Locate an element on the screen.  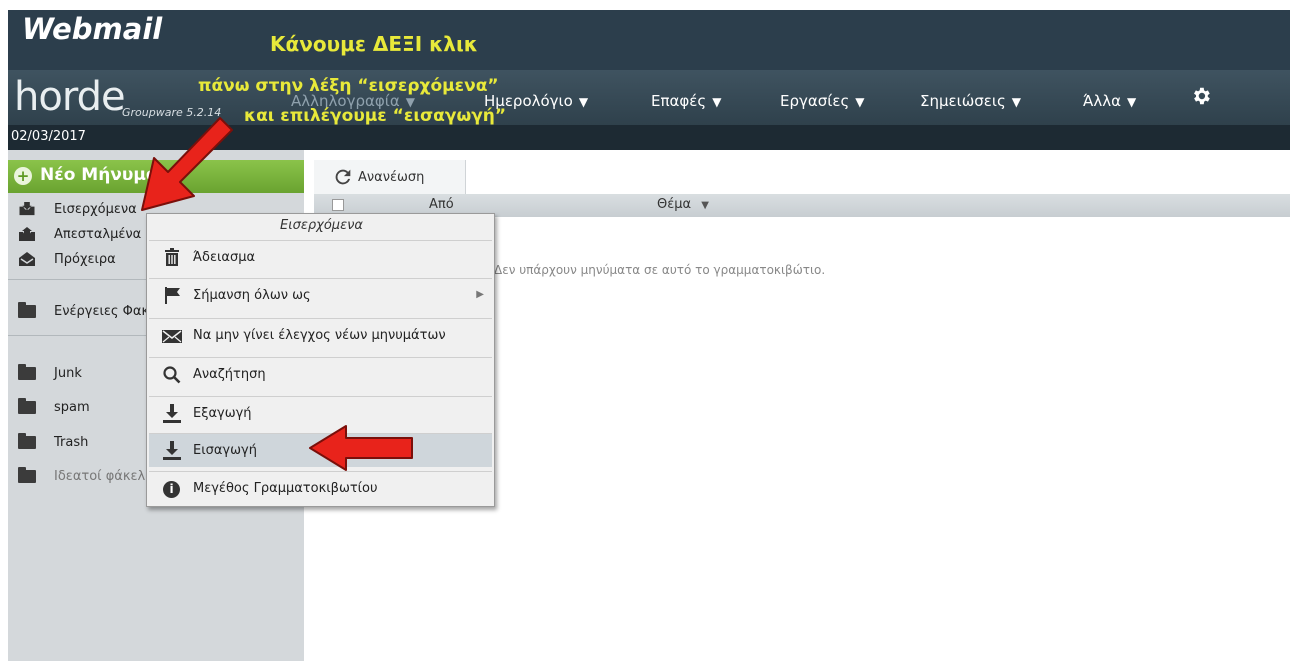
nav-other: Άλλα ▼ is located at coordinates (1109, 101).